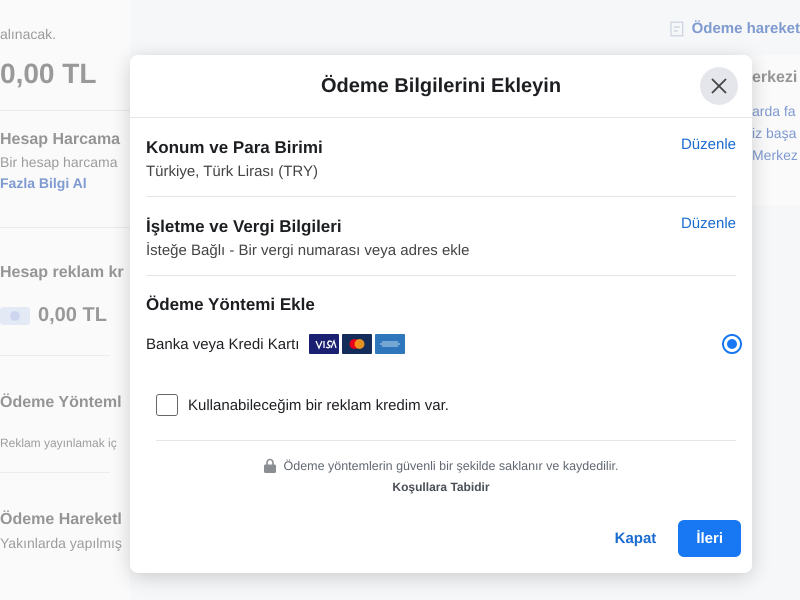 The width and height of the screenshot is (800, 600). What do you see at coordinates (65, 183) in the screenshot?
I see `learn-more-link: Fazla Bilgi Al` at bounding box center [65, 183].